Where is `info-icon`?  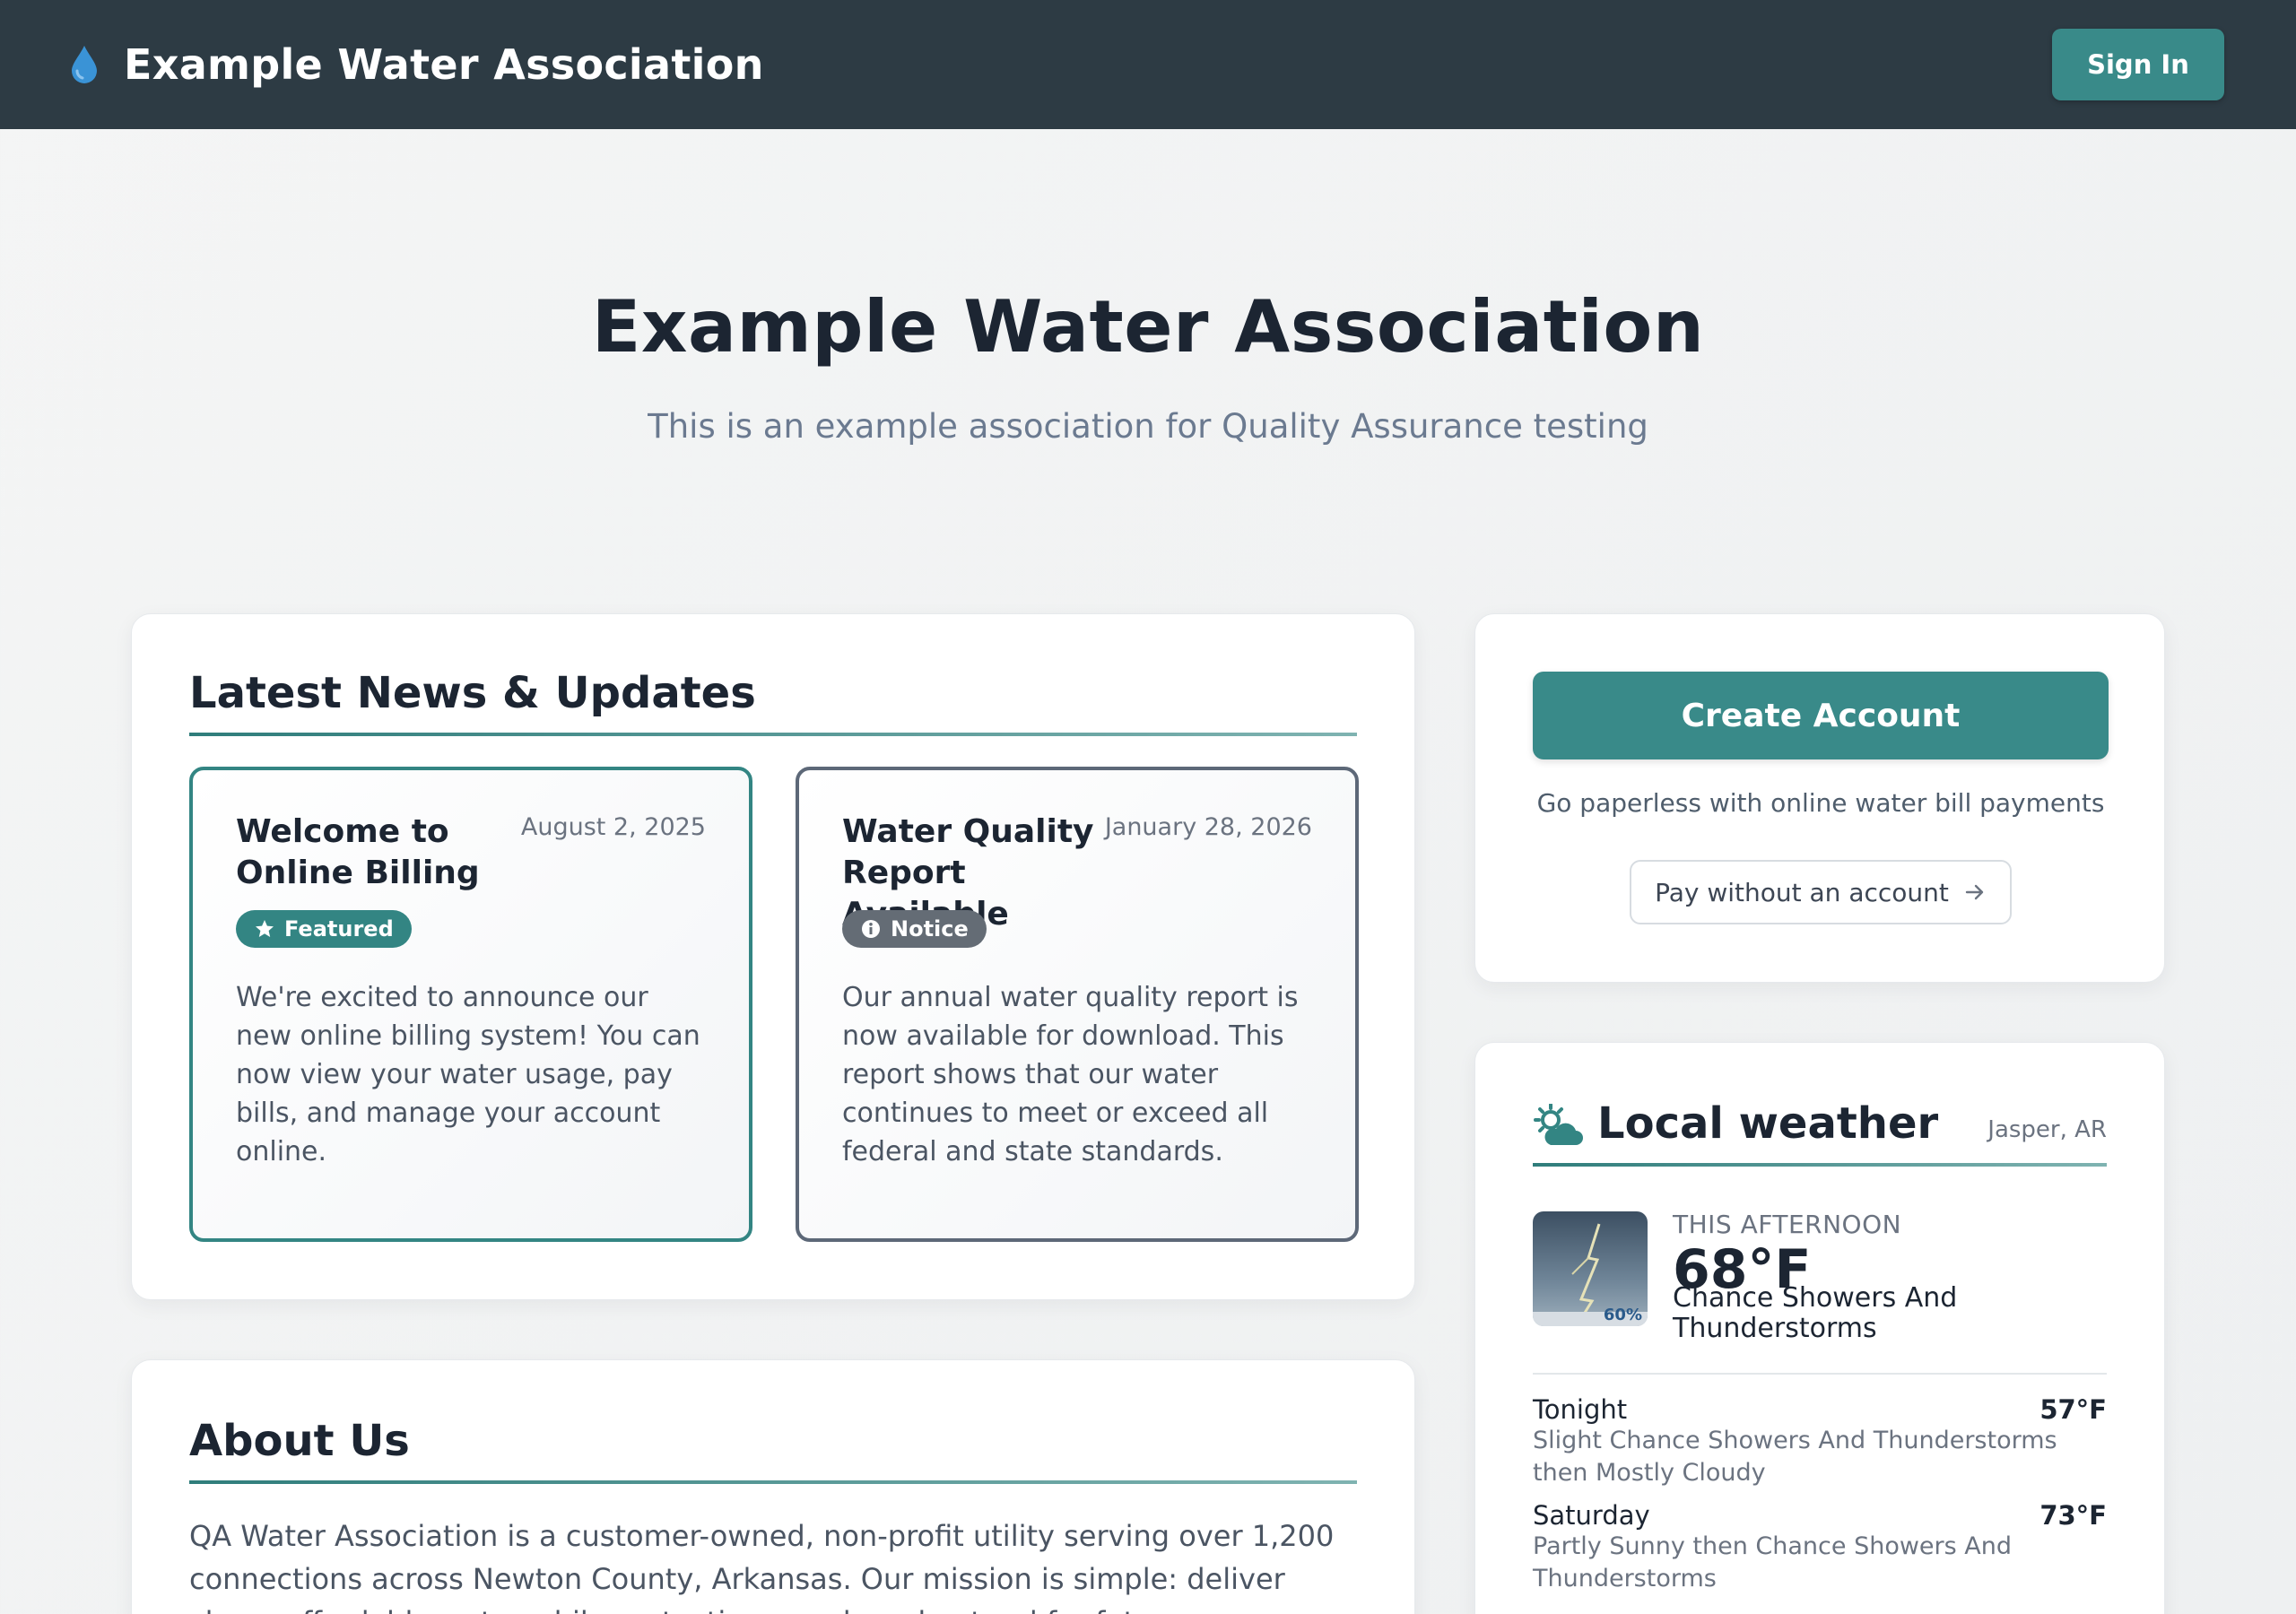 info-icon is located at coordinates (871, 929).